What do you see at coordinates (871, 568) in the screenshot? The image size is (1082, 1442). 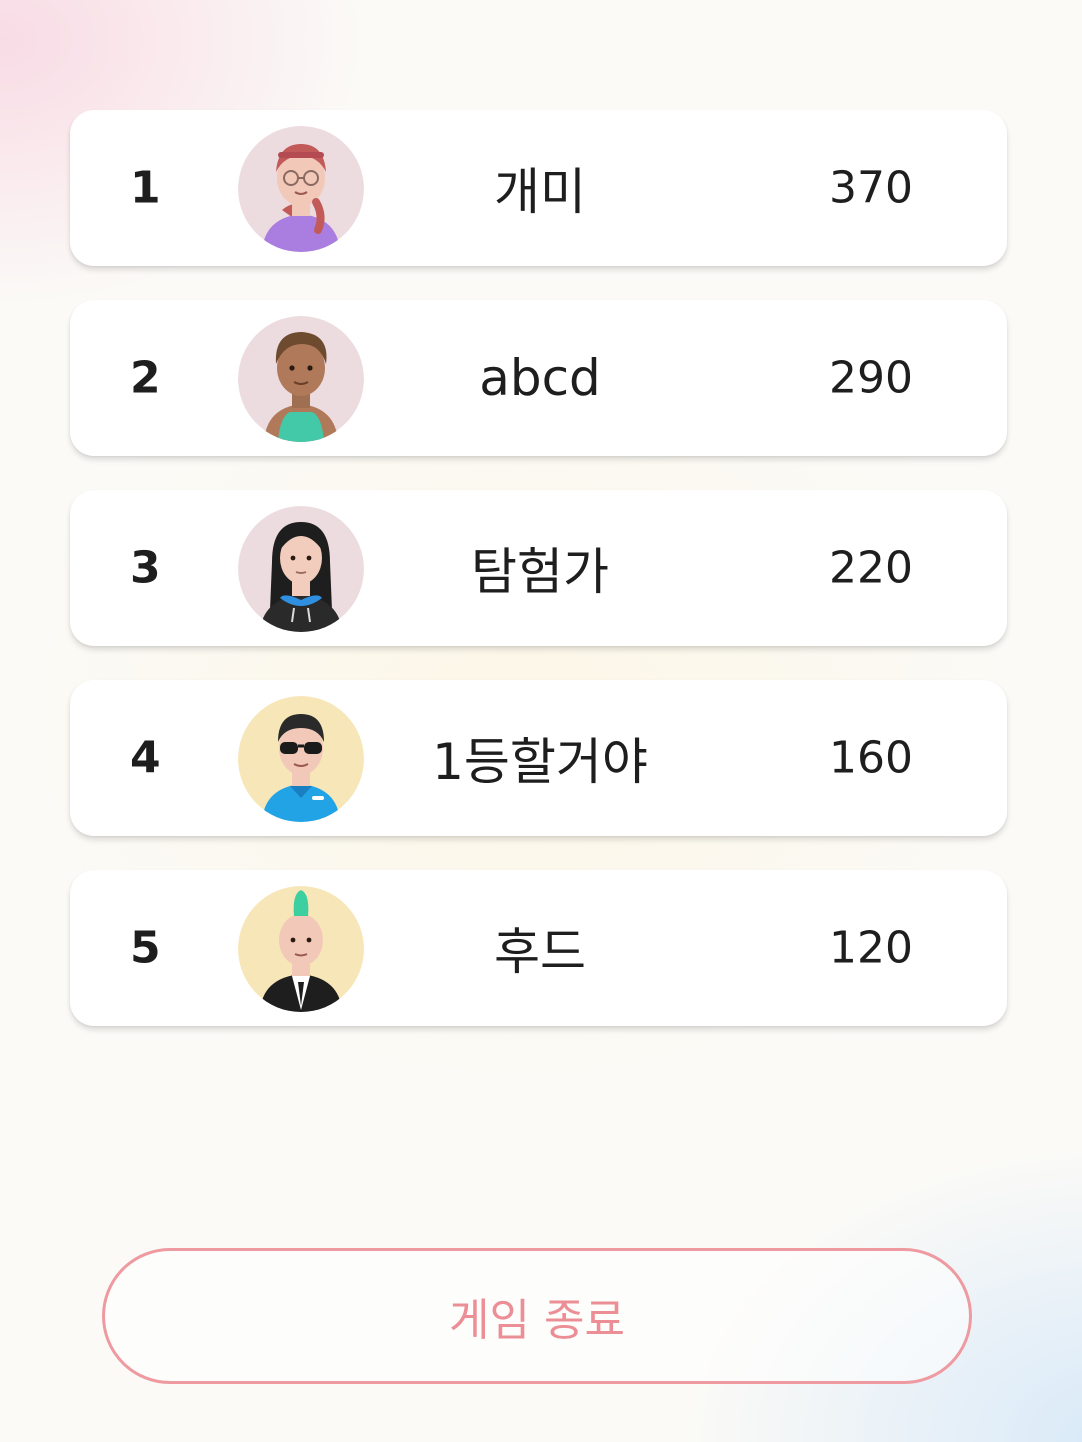 I see `player-score: 220` at bounding box center [871, 568].